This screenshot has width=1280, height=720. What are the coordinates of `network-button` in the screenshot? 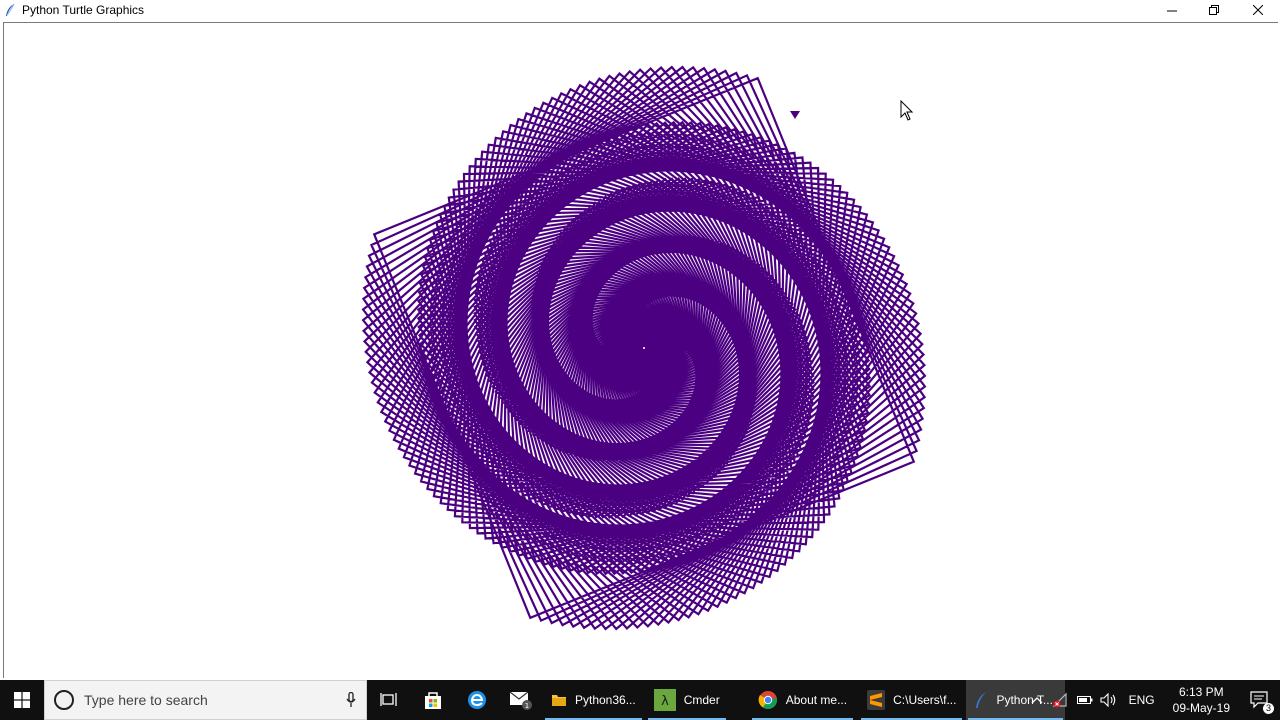 It's located at (1061, 700).